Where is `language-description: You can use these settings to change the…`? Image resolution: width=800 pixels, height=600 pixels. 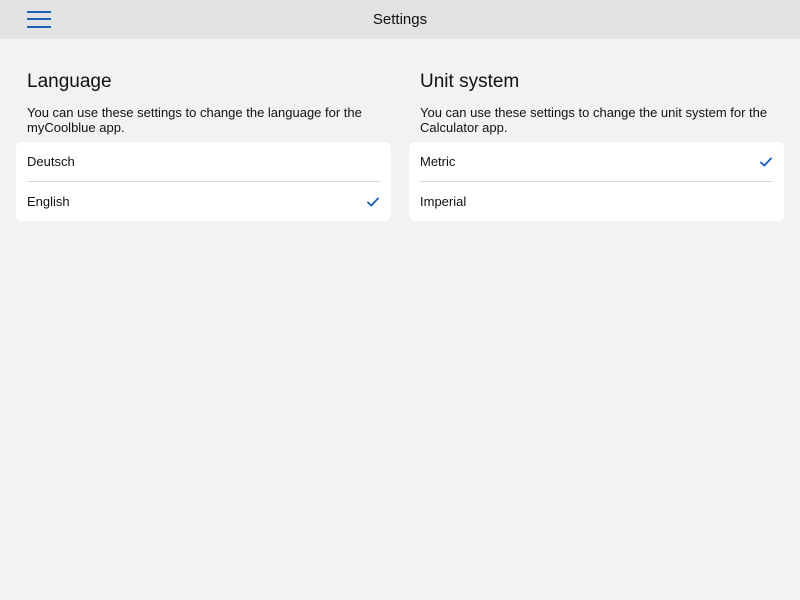 language-description: You can use these settings to change the… is located at coordinates (194, 120).